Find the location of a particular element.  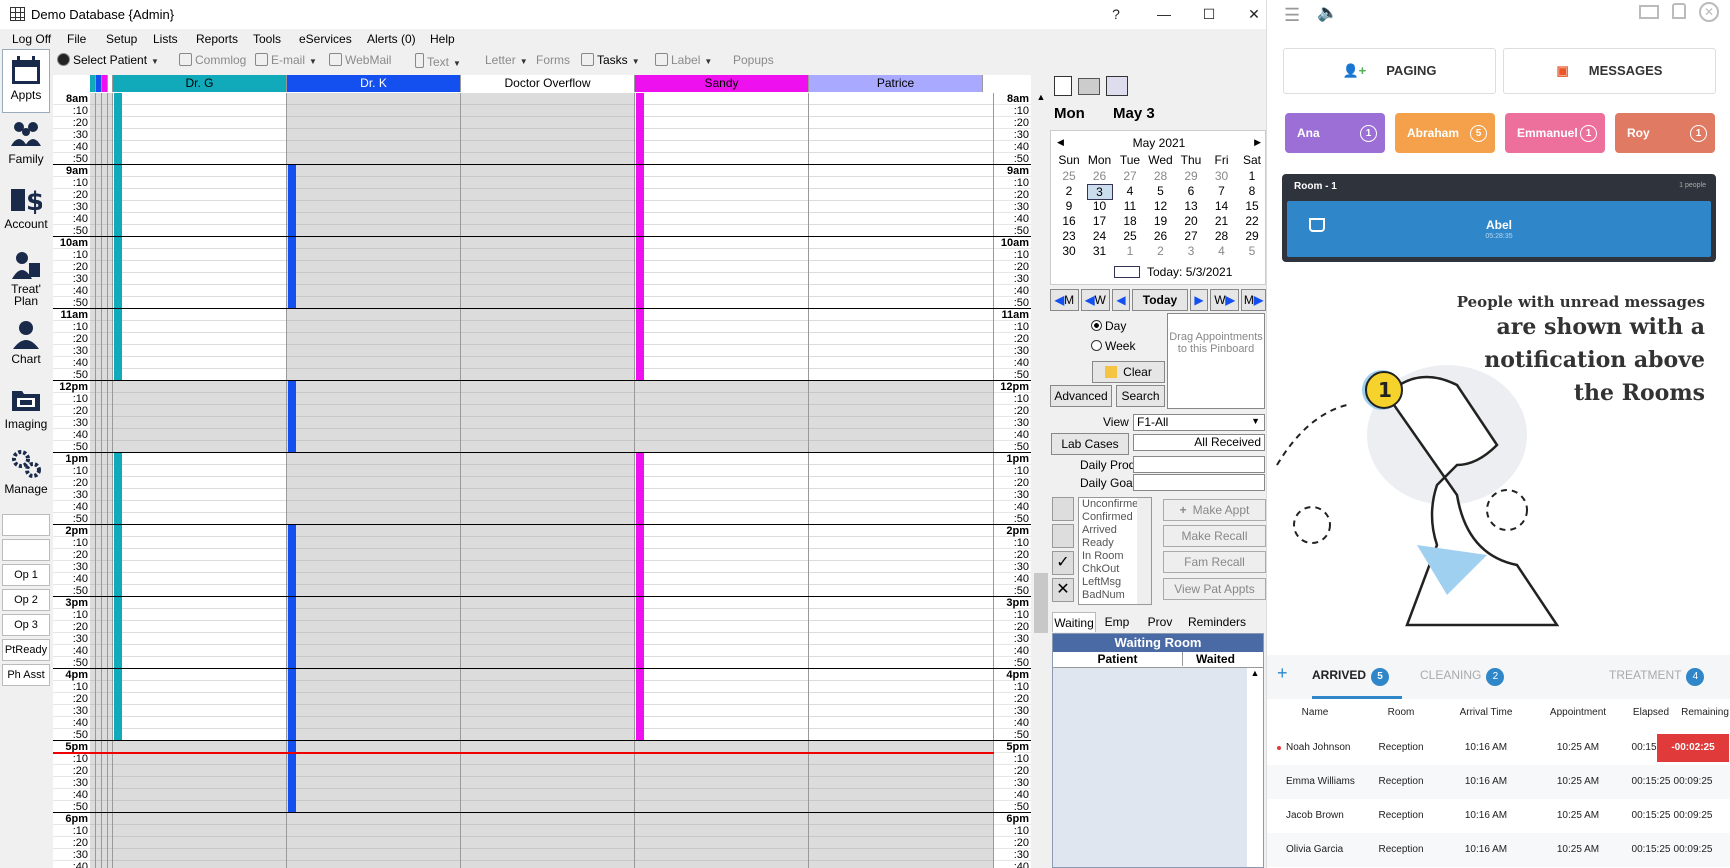

calendar-day: 1 is located at coordinates (1251, 176).